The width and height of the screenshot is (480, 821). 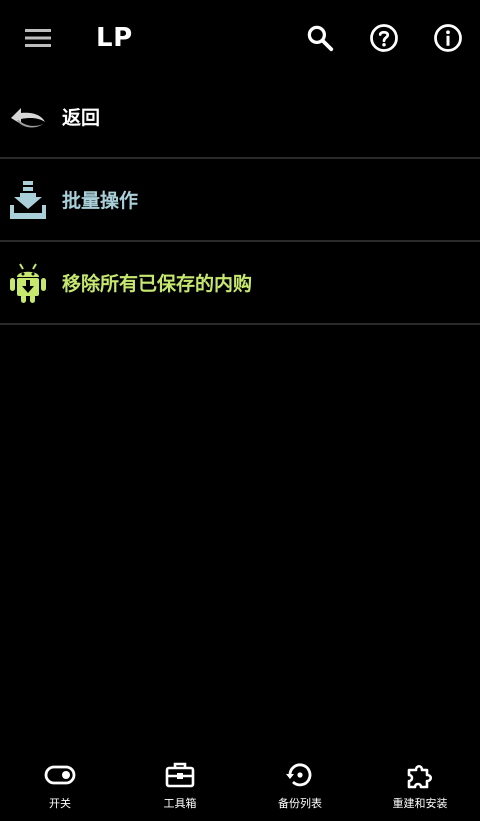 I want to click on list-item-label: 移除所有已保存的内购, so click(x=157, y=284).